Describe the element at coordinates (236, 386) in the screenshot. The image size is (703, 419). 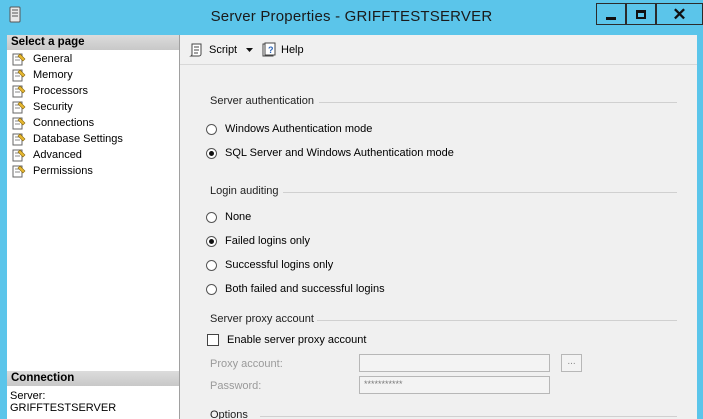
I see `password-label: Password:` at that location.